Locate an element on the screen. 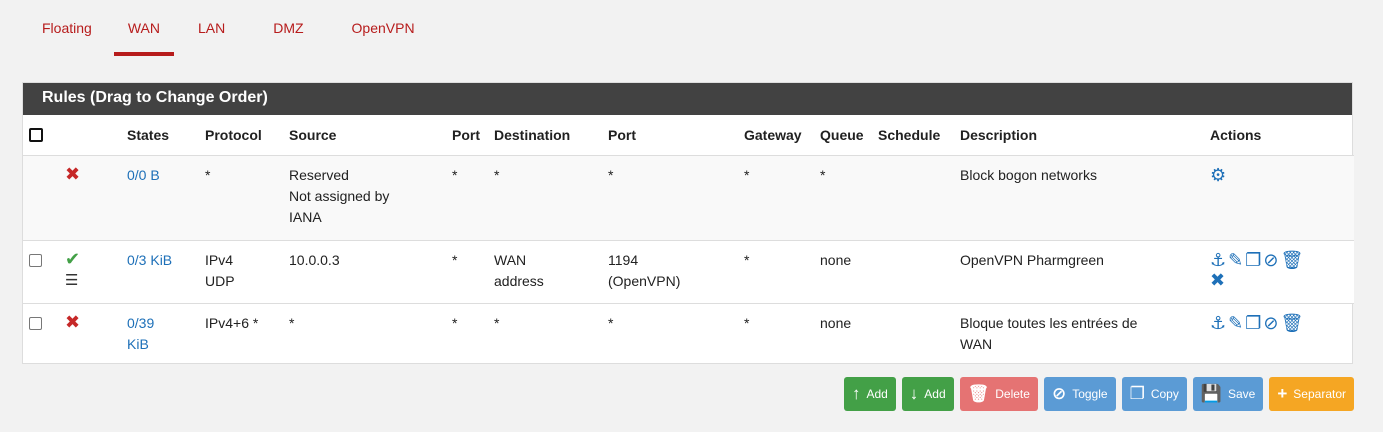  states-link: 0/39 is located at coordinates (160, 323).